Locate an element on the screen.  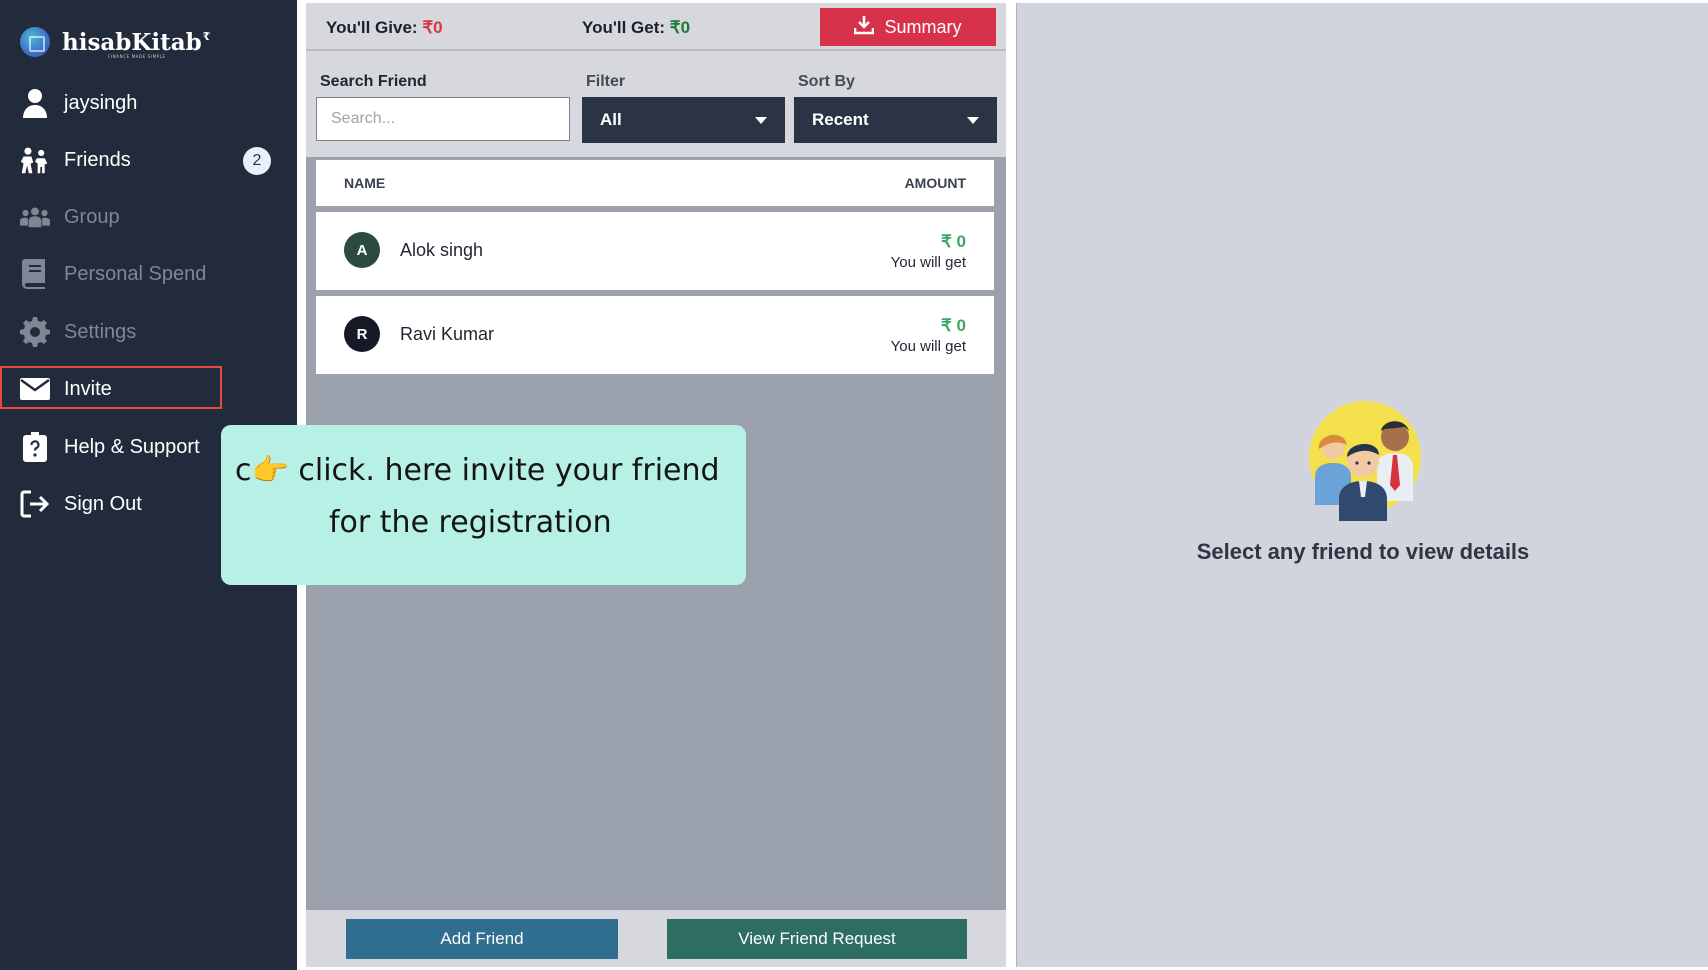
give-value: ₹0 is located at coordinates (432, 27).